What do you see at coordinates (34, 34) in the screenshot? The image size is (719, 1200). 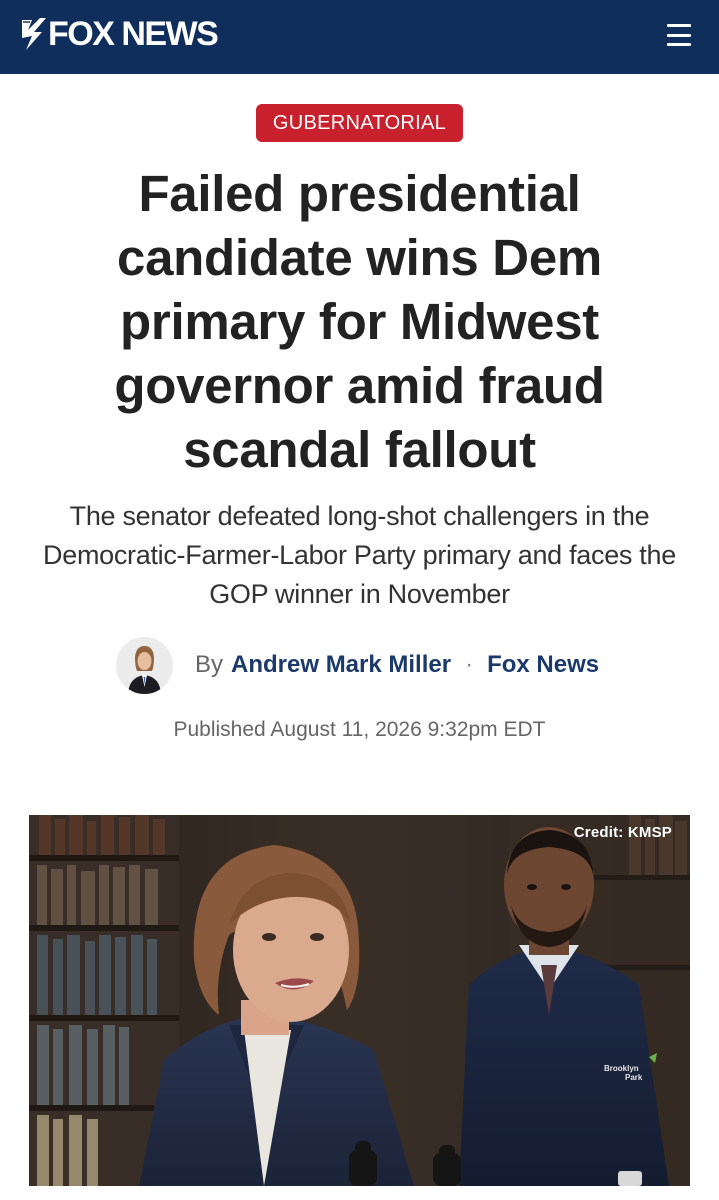 I see `lightning-icon` at bounding box center [34, 34].